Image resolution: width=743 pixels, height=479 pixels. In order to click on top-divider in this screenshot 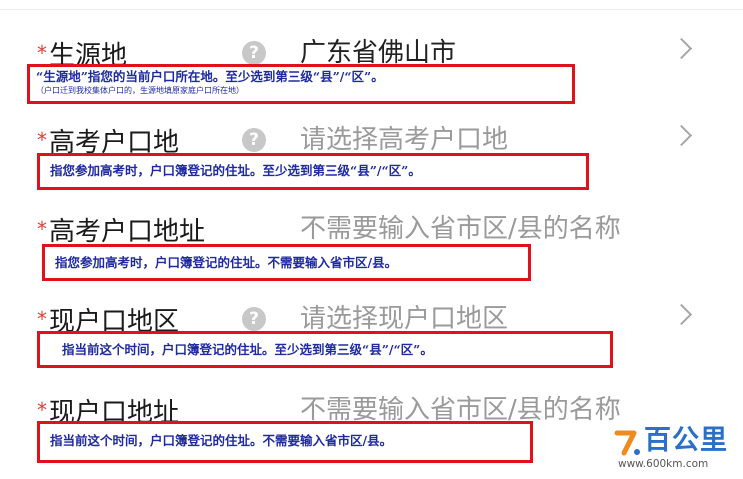, I will do `click(371, 9)`.